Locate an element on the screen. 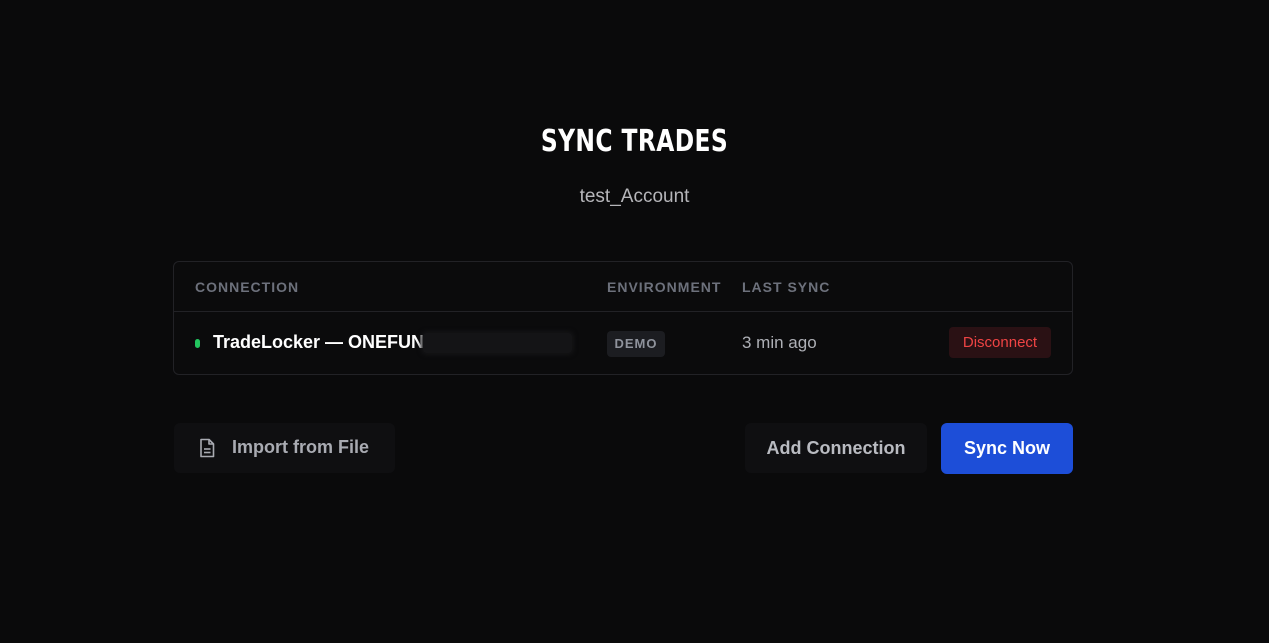 This screenshot has height=643, width=1269. status-dot-icon is located at coordinates (197, 343).